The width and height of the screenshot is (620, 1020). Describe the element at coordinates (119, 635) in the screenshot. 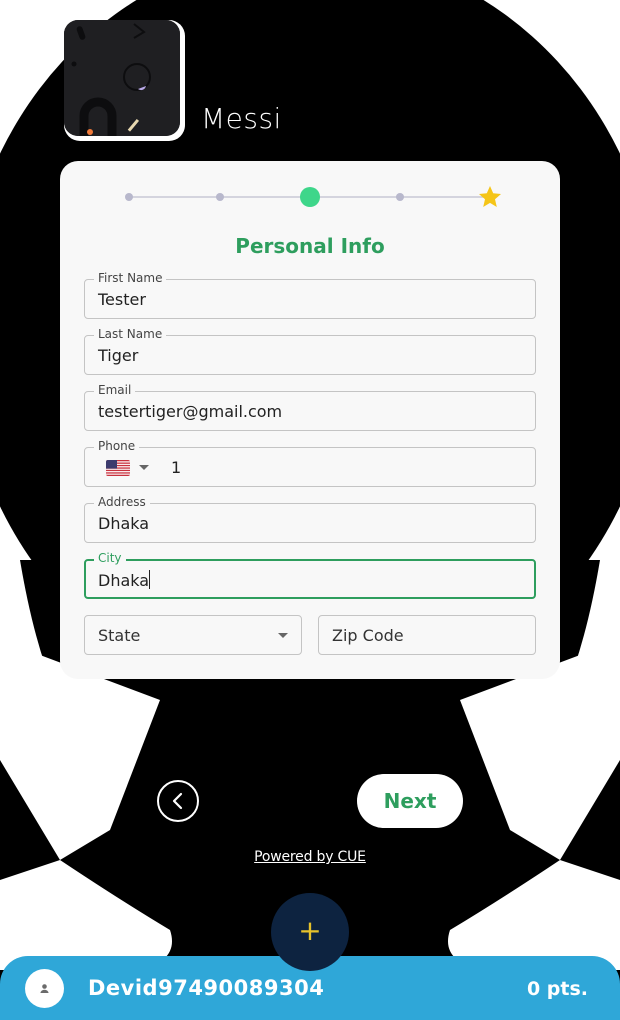

I see `state-placeholder: State` at that location.